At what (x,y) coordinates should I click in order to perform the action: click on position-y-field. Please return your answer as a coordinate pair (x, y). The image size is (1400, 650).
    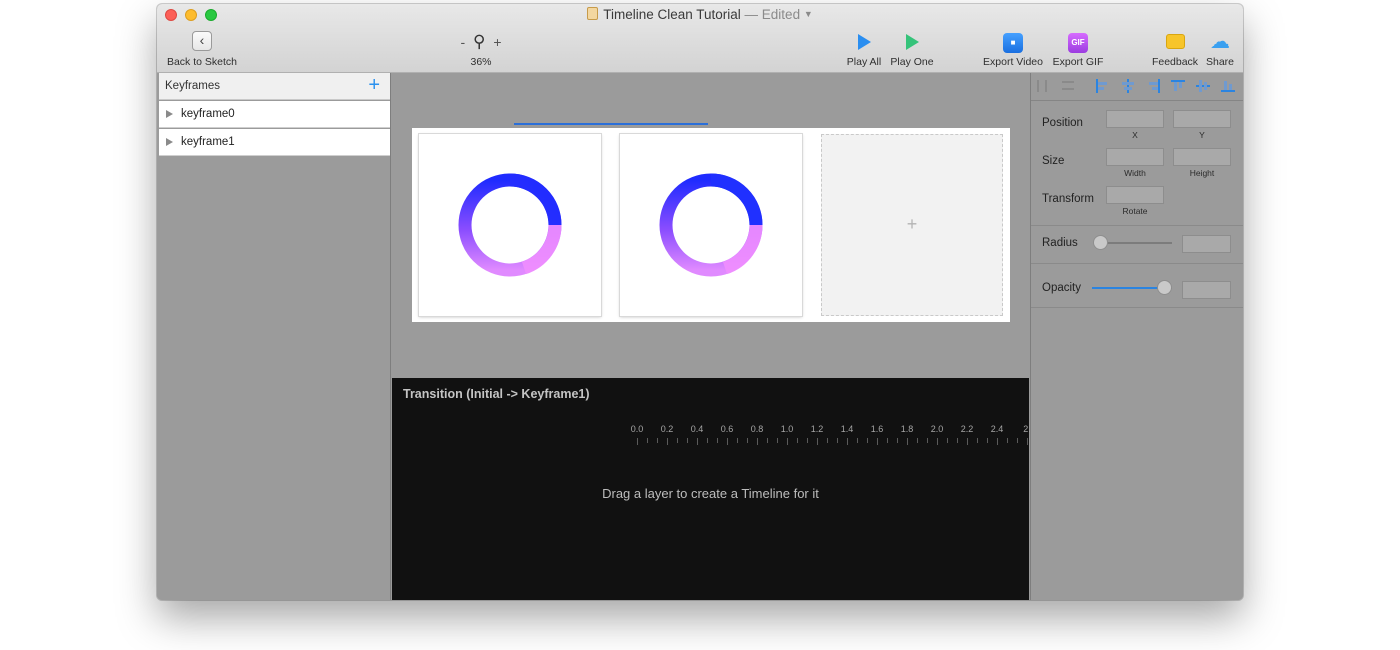
    Looking at the image, I should click on (1202, 119).